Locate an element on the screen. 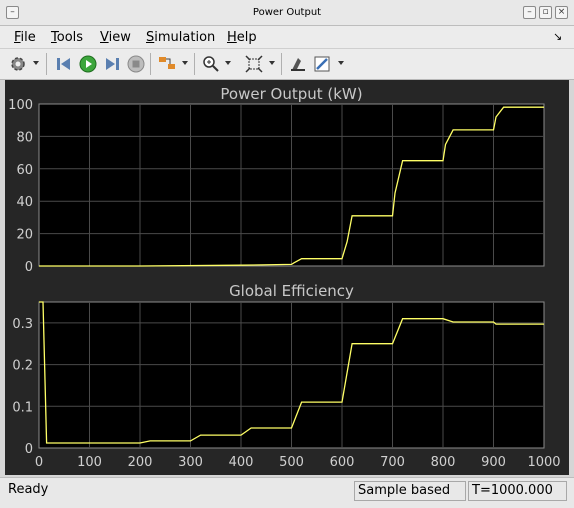  fit-to-view-icon is located at coordinates (254, 64).